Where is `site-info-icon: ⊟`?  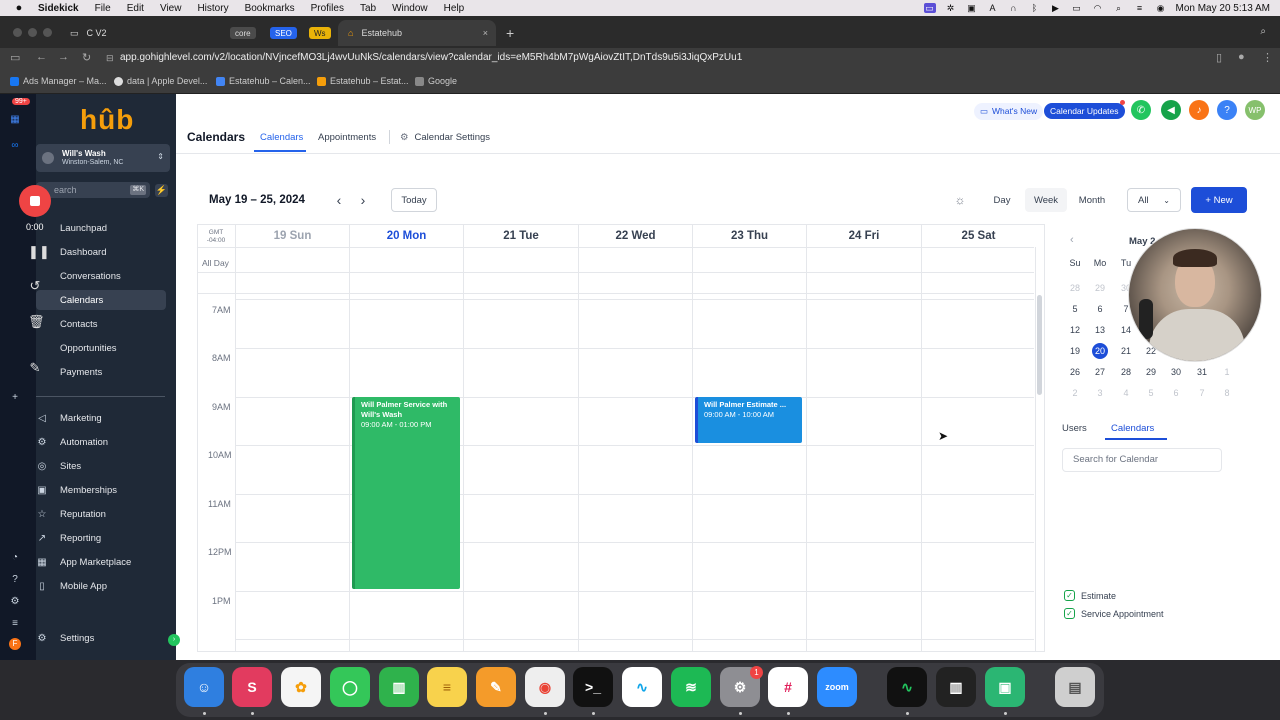 site-info-icon: ⊟ is located at coordinates (110, 58).